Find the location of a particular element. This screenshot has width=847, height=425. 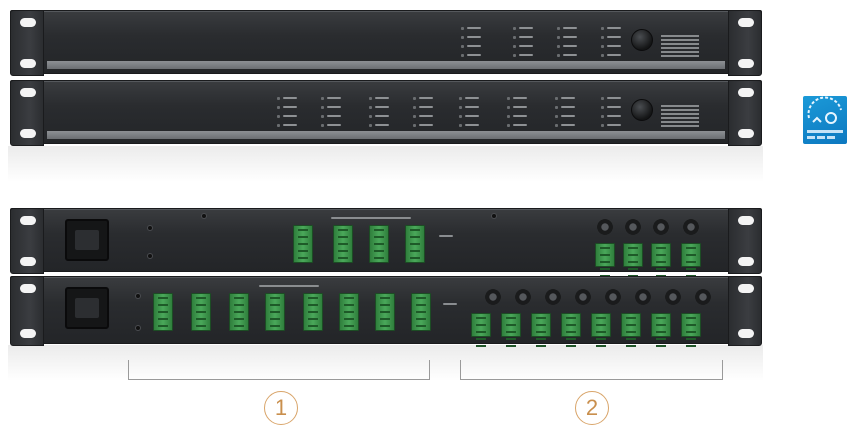

eco-badge-icon is located at coordinates (825, 120).